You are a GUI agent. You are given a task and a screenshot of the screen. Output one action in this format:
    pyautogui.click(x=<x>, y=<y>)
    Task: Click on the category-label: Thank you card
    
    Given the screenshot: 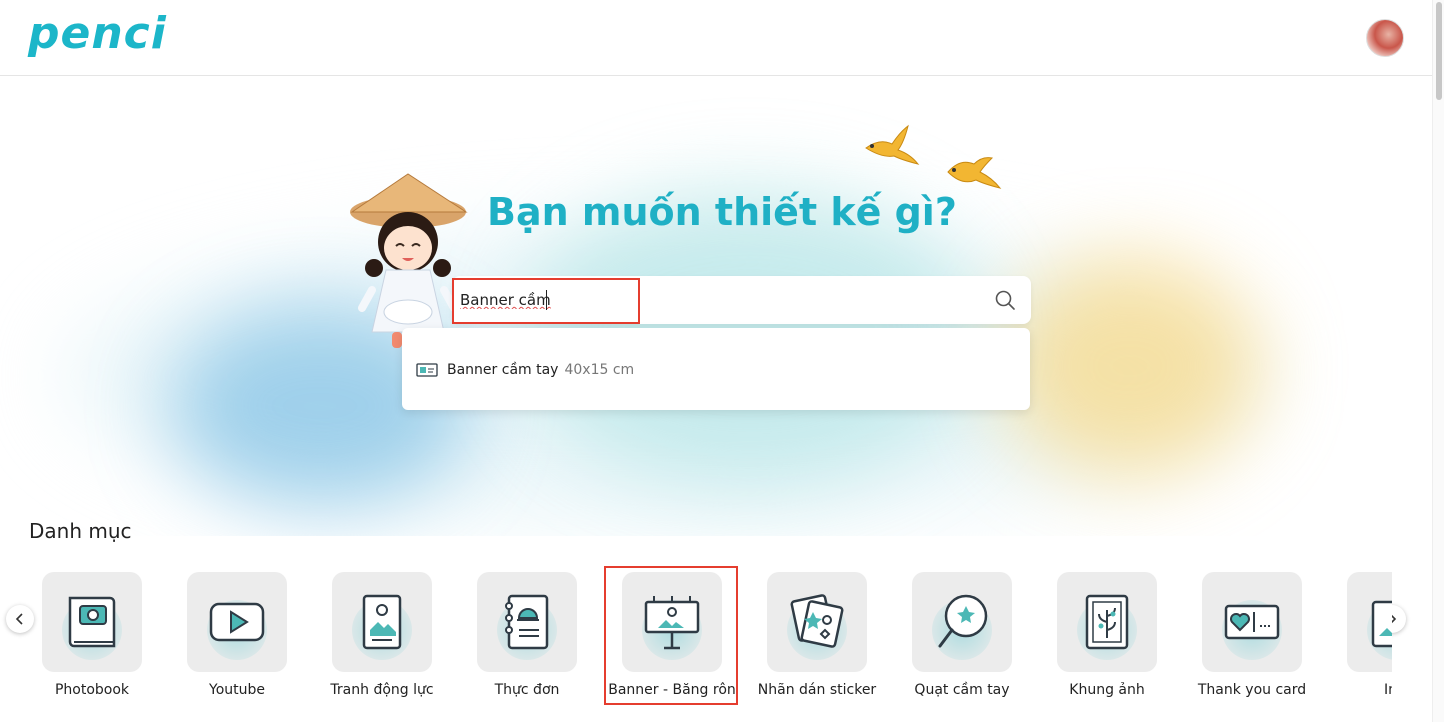 What is the action you would take?
    pyautogui.click(x=1252, y=690)
    